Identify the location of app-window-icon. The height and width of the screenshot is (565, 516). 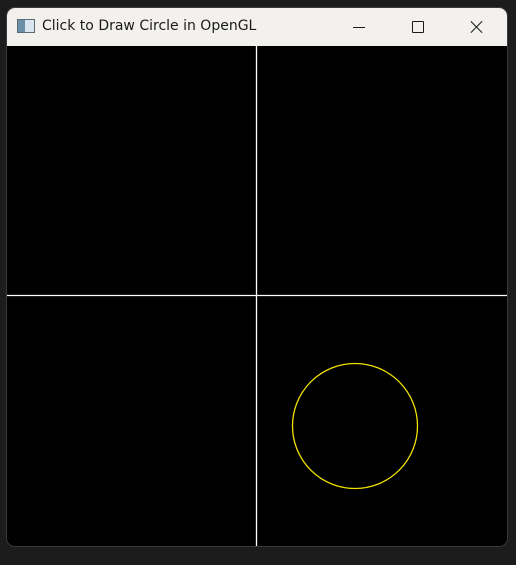
(26, 26).